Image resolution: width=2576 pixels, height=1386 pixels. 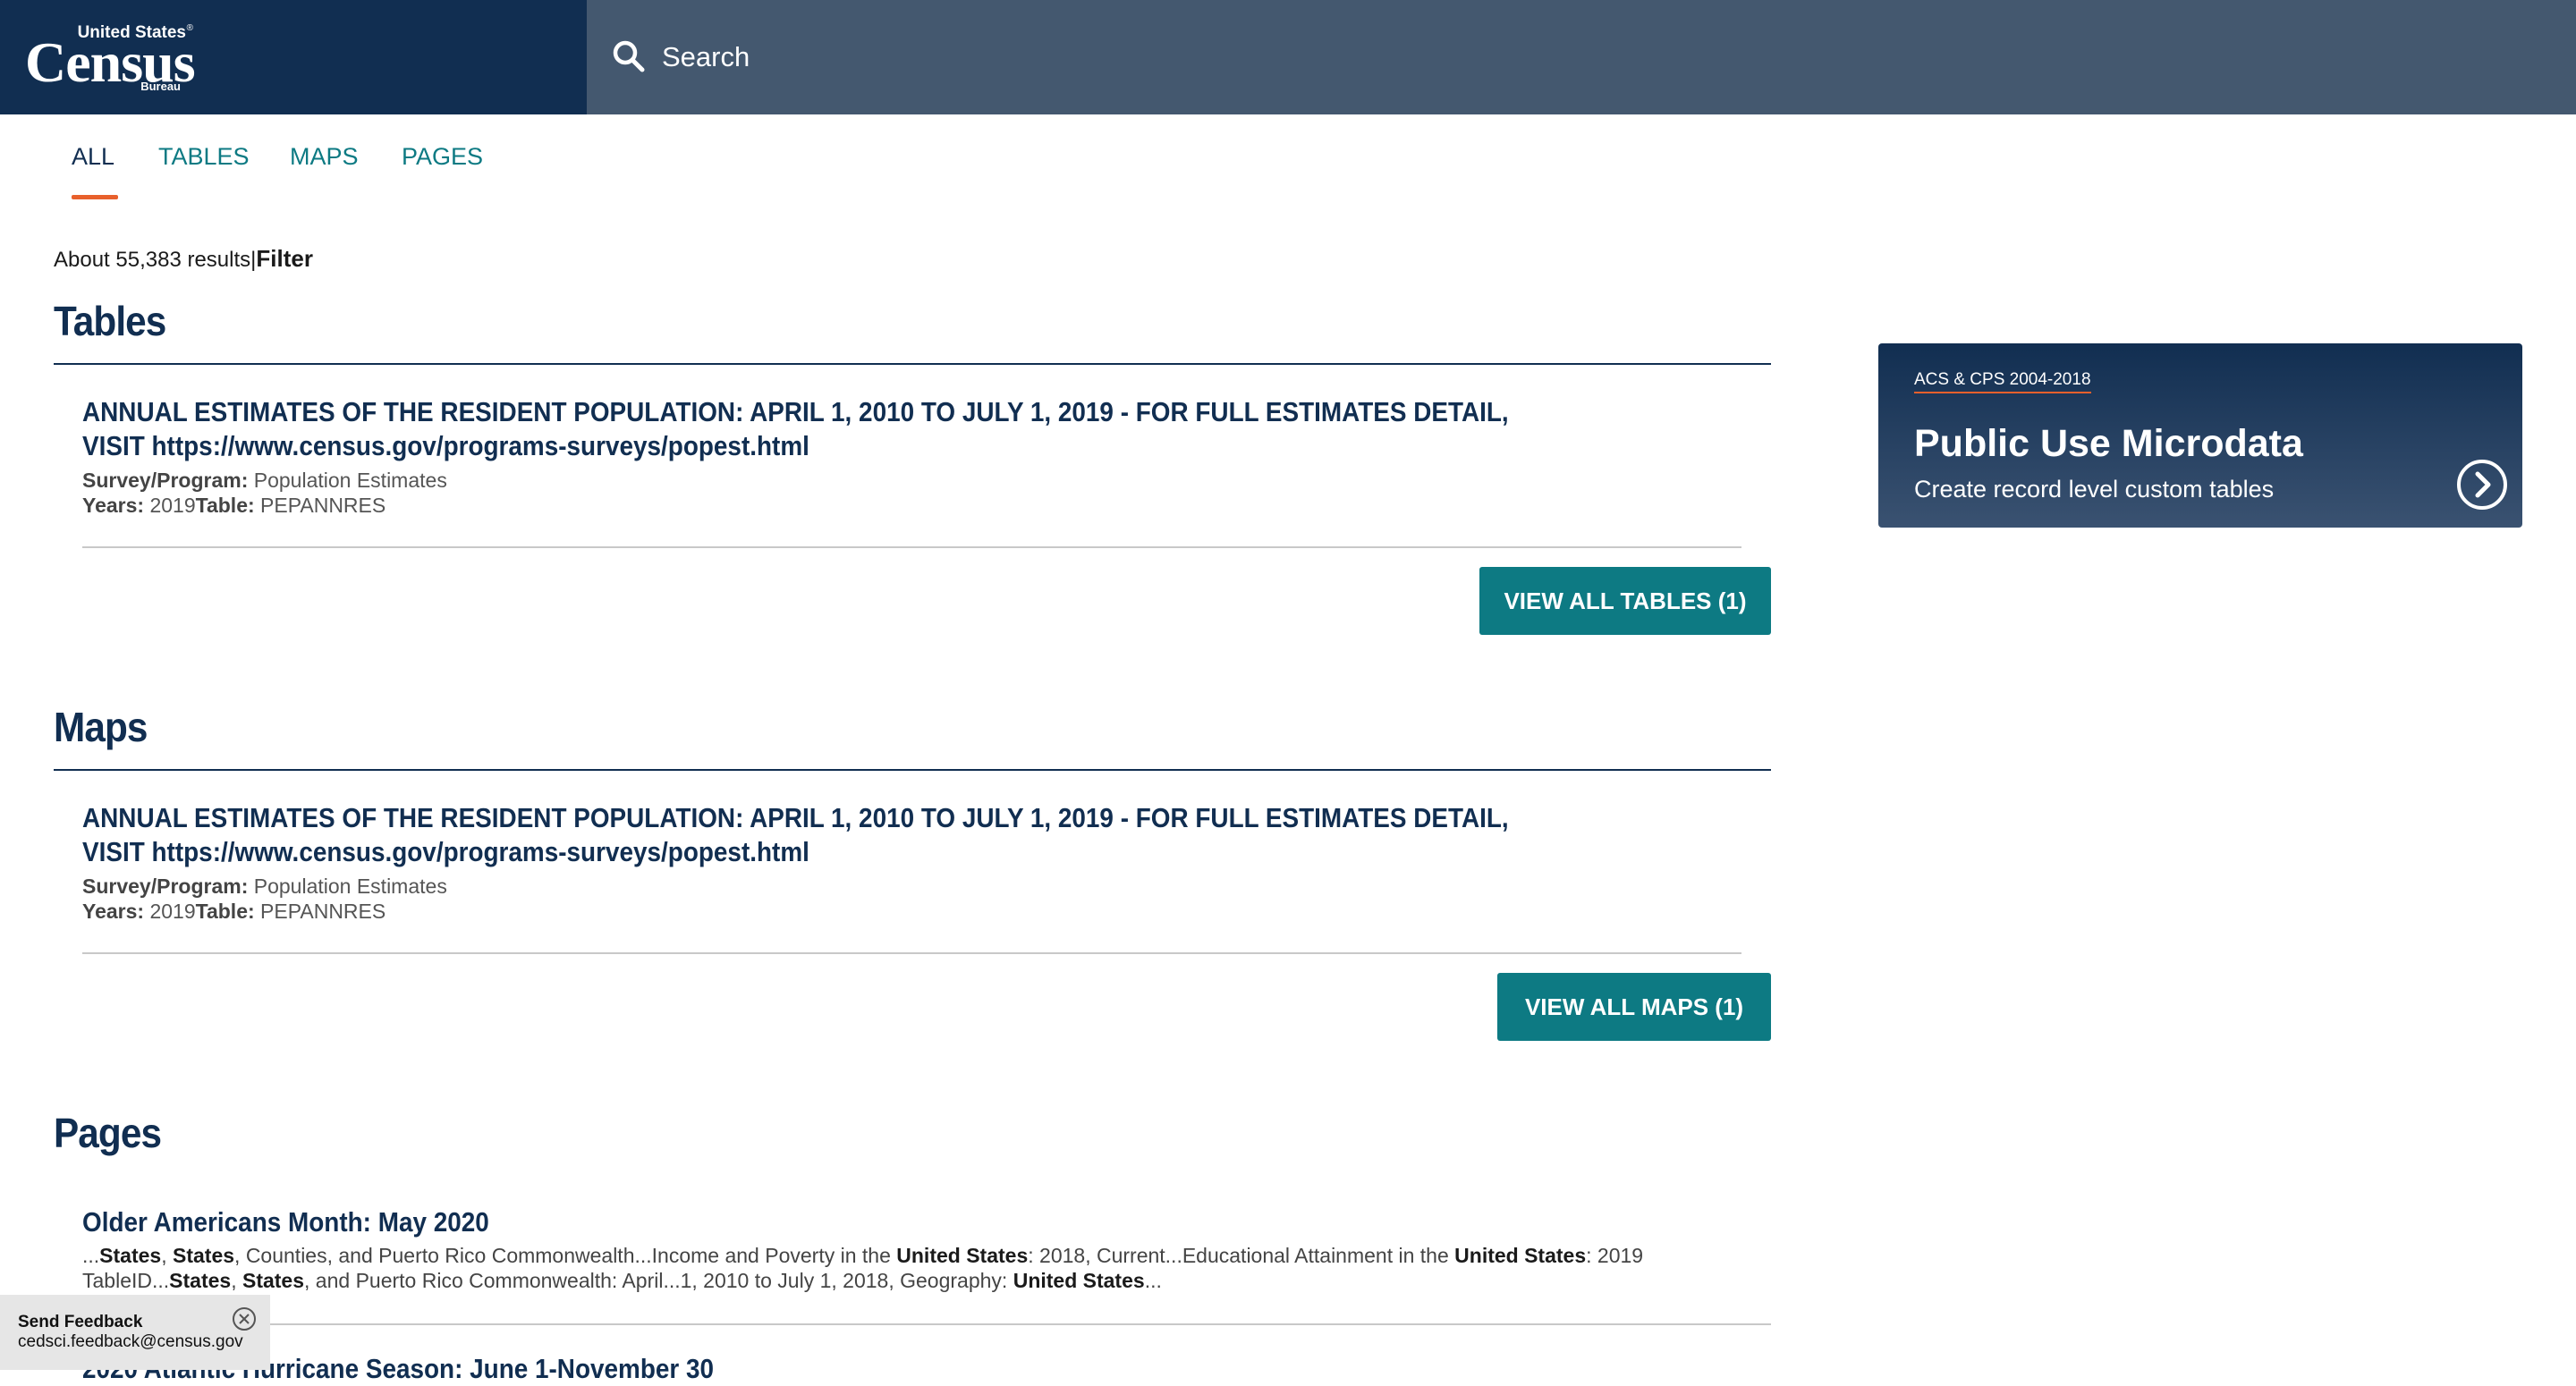 I want to click on tab-maps: MAPS, so click(x=324, y=157).